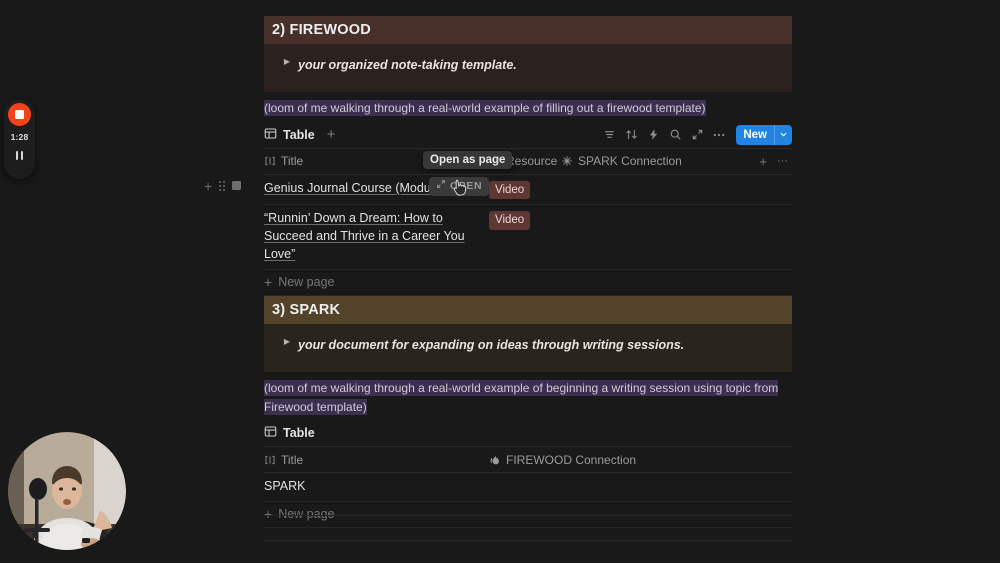 The width and height of the screenshot is (1000, 563). What do you see at coordinates (783, 134) in the screenshot?
I see `chevron-down-icon` at bounding box center [783, 134].